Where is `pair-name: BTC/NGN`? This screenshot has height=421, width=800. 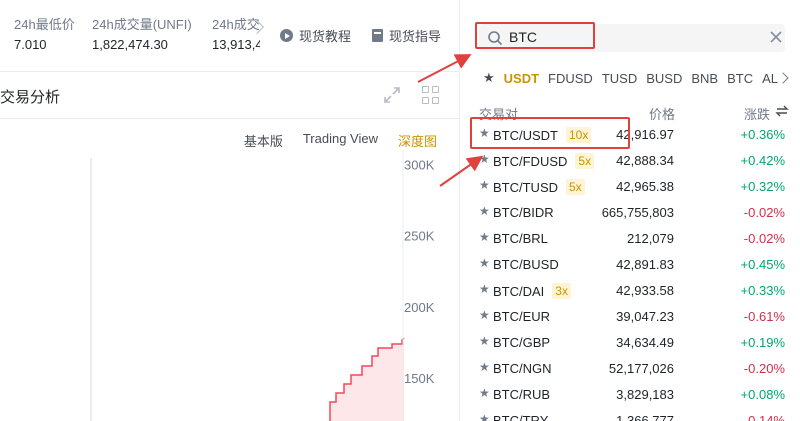
pair-name: BTC/NGN is located at coordinates (522, 368).